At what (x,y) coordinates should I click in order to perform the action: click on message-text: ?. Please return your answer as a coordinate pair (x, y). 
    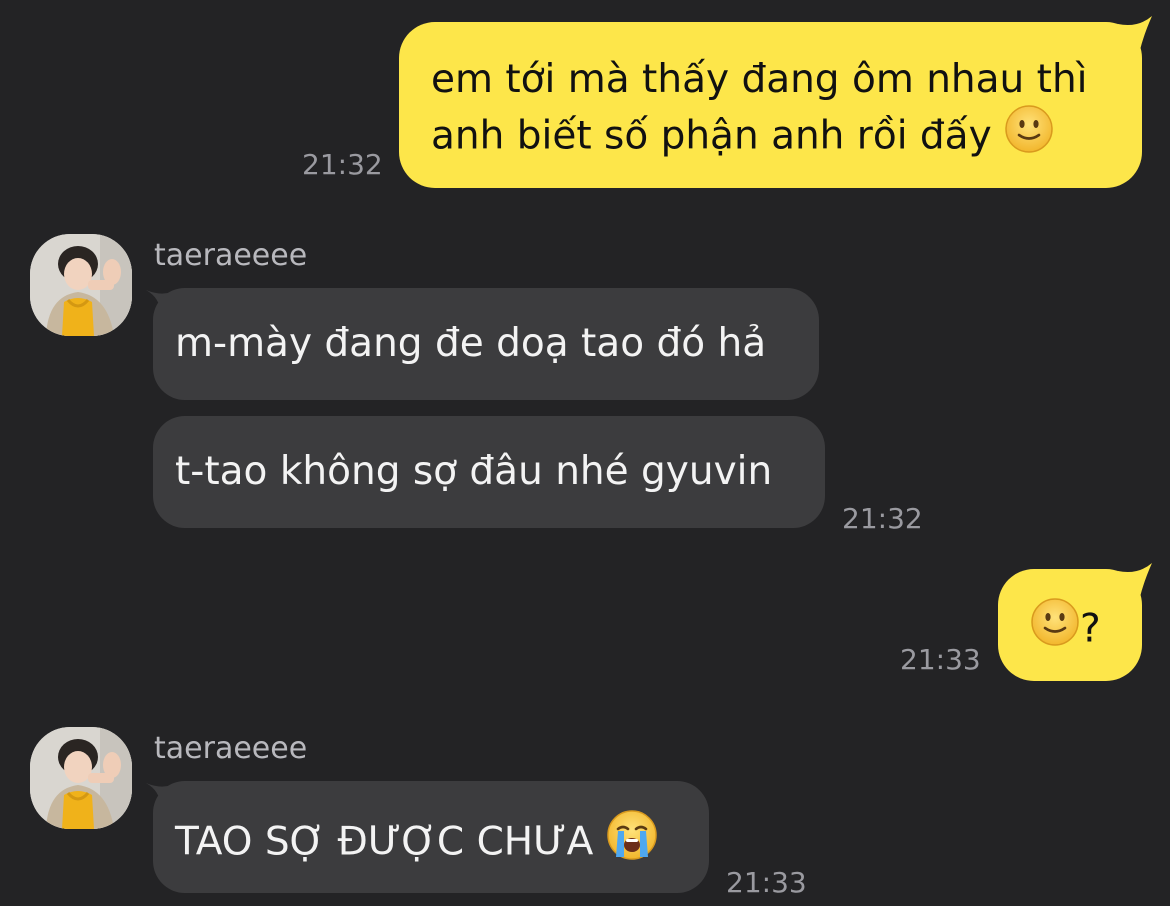
    Looking at the image, I should click on (1090, 629).